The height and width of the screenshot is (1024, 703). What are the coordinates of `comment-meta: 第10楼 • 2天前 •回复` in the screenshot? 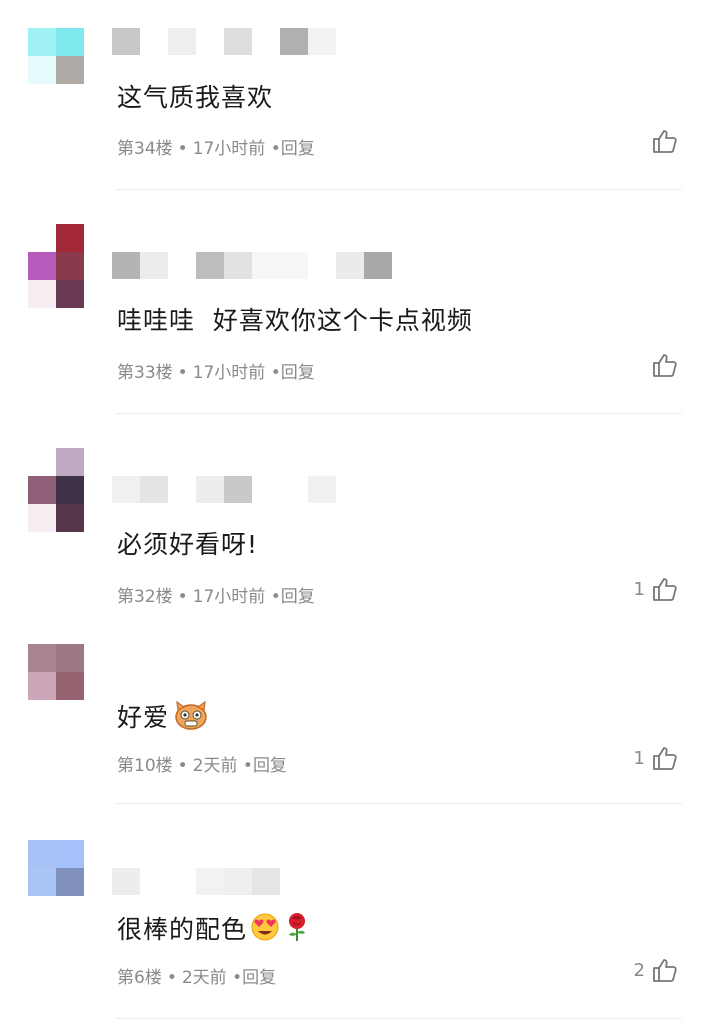 It's located at (202, 766).